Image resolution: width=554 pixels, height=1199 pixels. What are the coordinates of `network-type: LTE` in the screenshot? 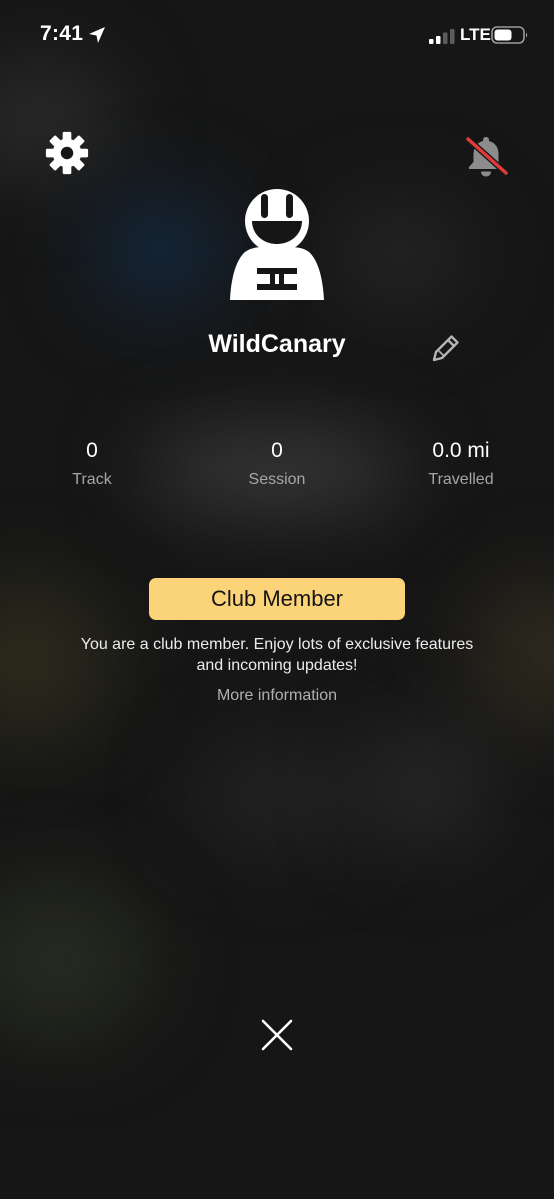 It's located at (475, 34).